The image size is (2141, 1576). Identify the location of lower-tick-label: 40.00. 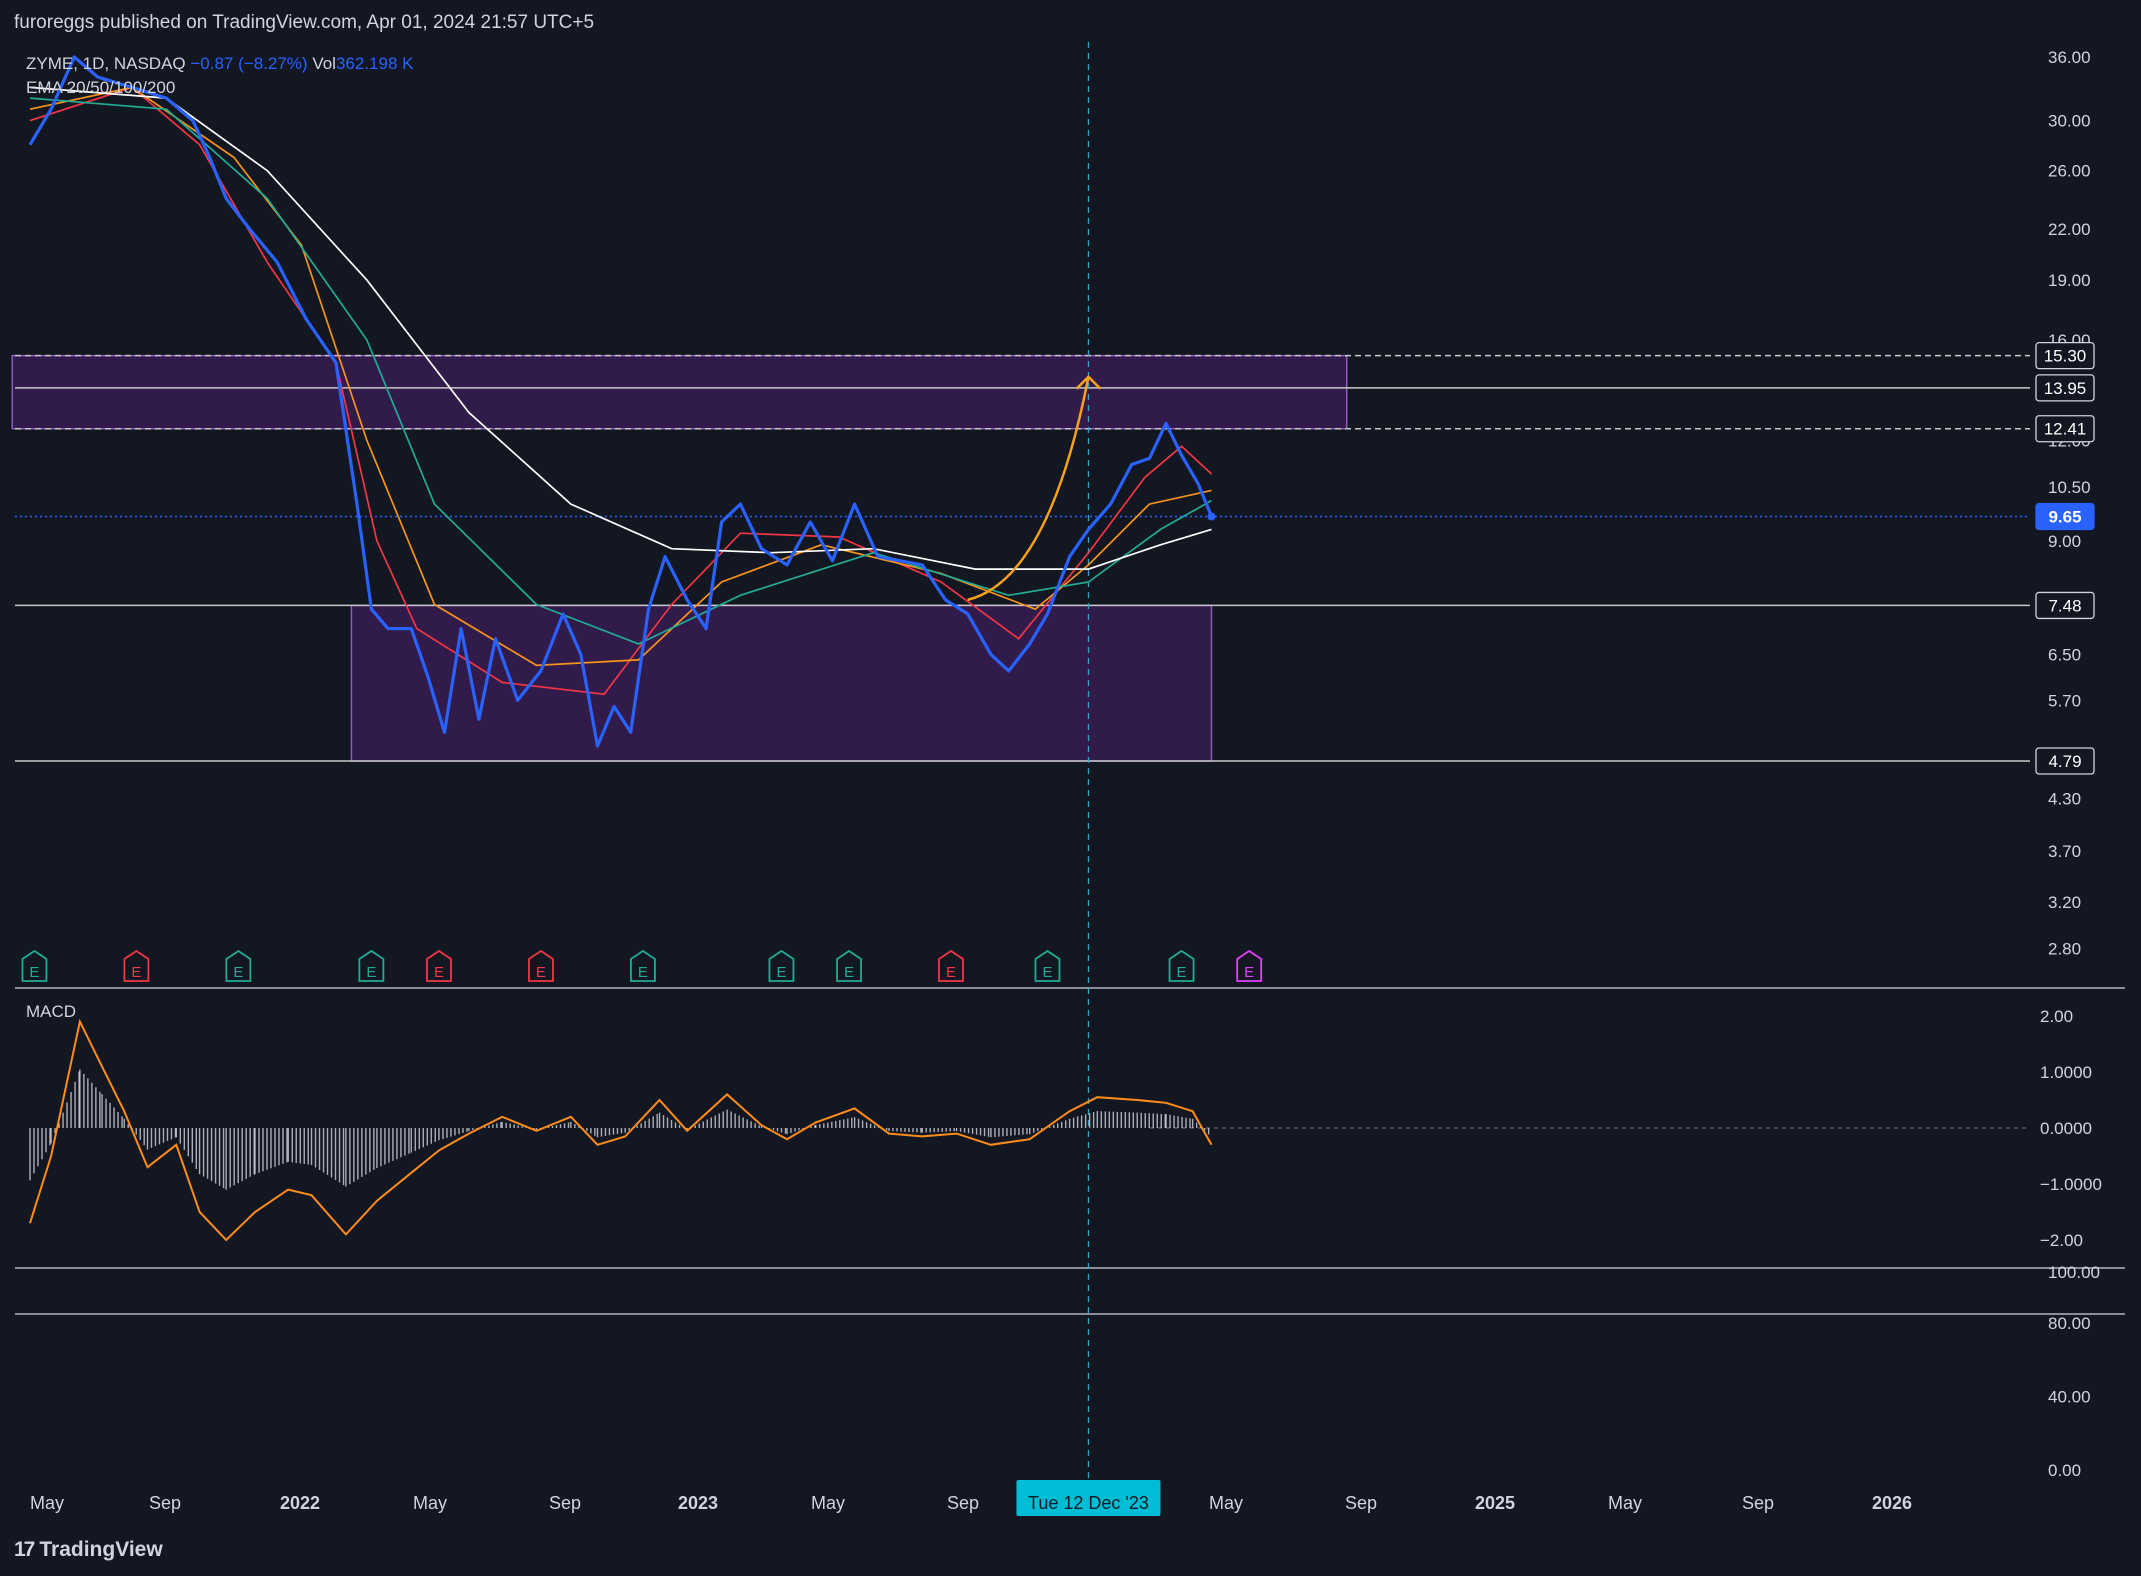
(2069, 1396).